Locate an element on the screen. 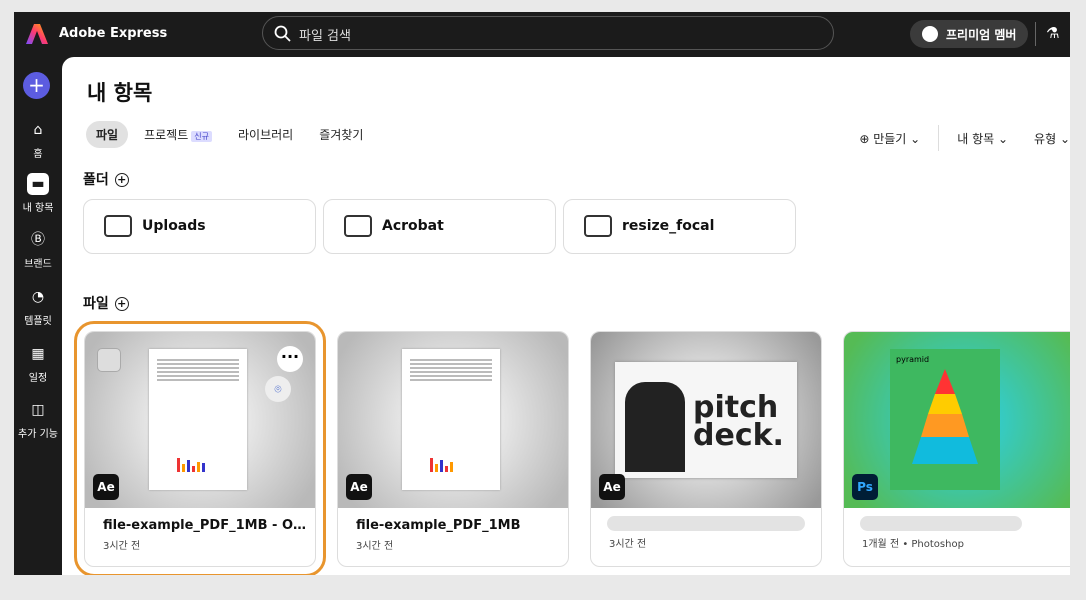 This screenshot has width=1086, height=600. folder-item: Acrobat is located at coordinates (439, 226).